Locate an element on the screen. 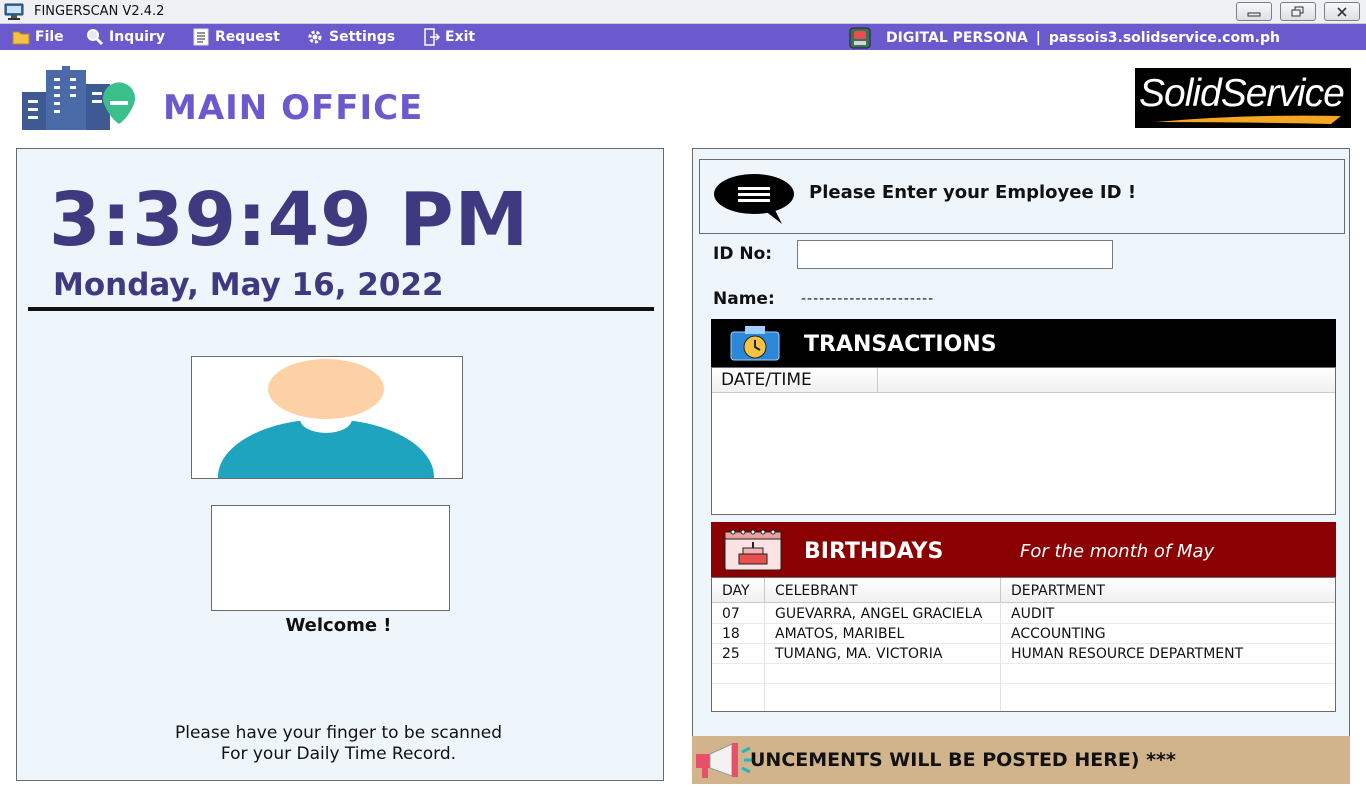 This screenshot has height=790, width=1366. current-time: 3:39:49 PM is located at coordinates (289, 220).